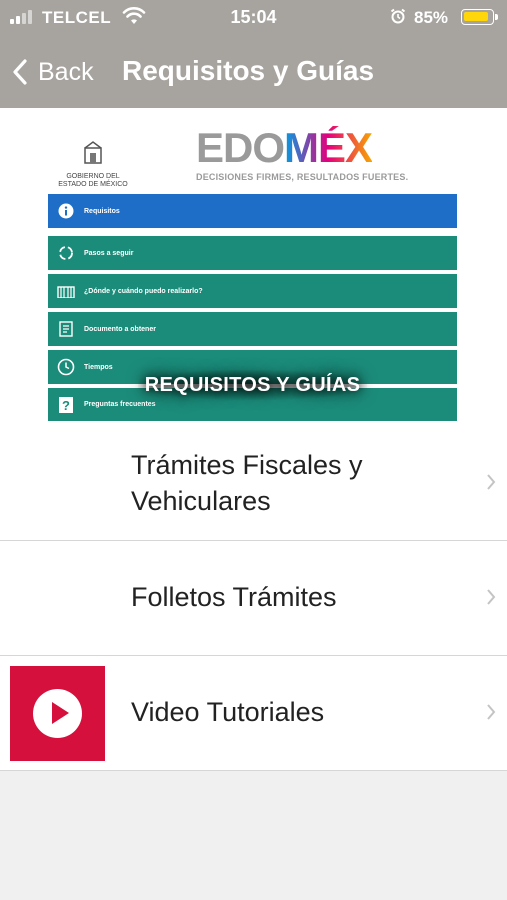 This screenshot has height=900, width=507. What do you see at coordinates (93, 176) in the screenshot?
I see `gob-line1: GOBIERNO DEL` at bounding box center [93, 176].